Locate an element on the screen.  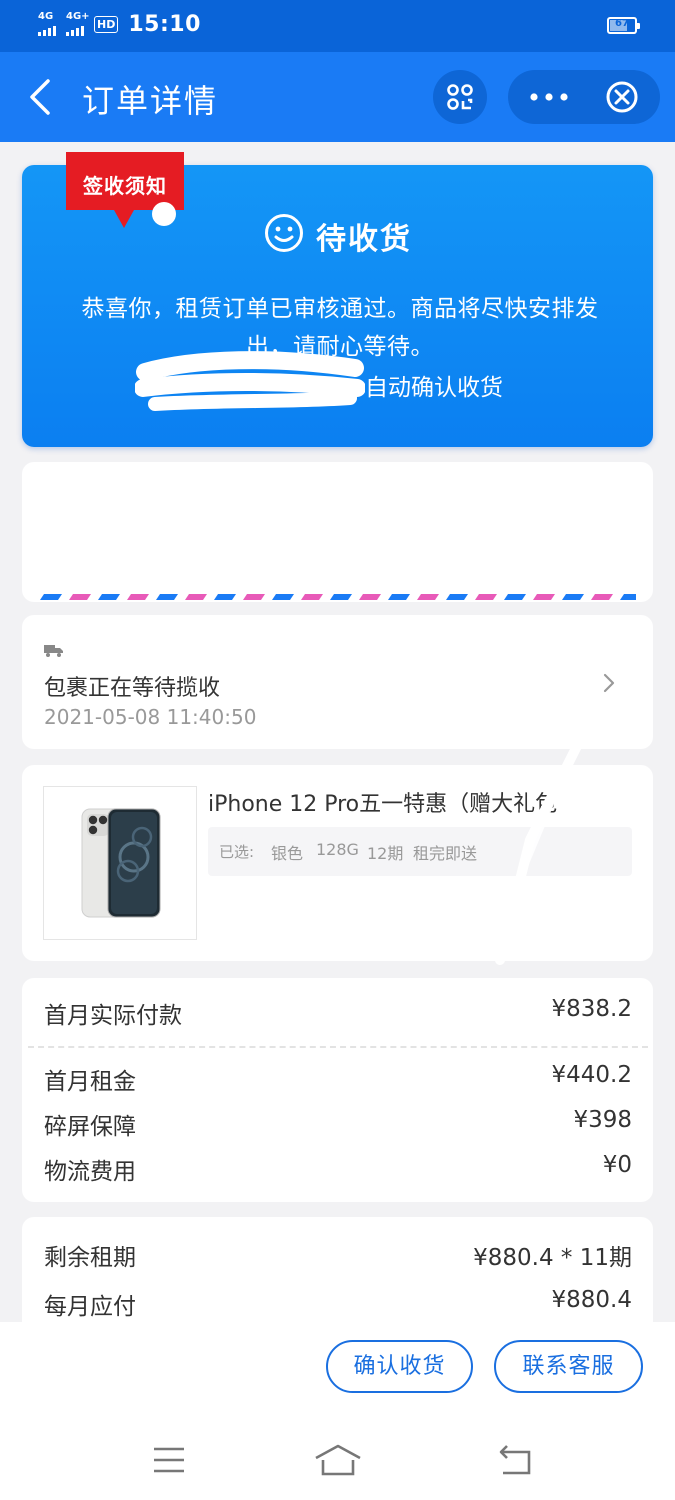
close-button is located at coordinates (628, 97).